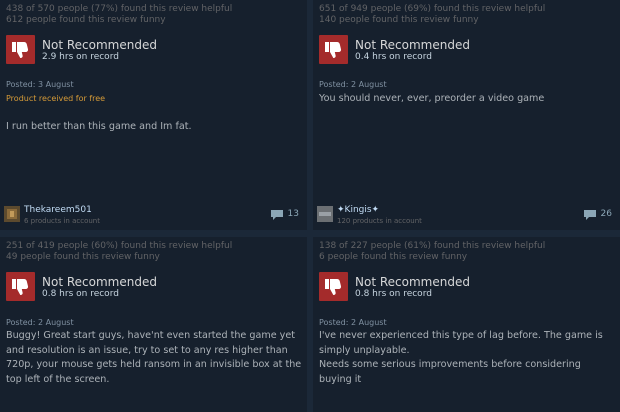 The height and width of the screenshot is (412, 620). I want to click on review-verdict: Not Recommended 0.4 hrs on record, so click(464, 52).